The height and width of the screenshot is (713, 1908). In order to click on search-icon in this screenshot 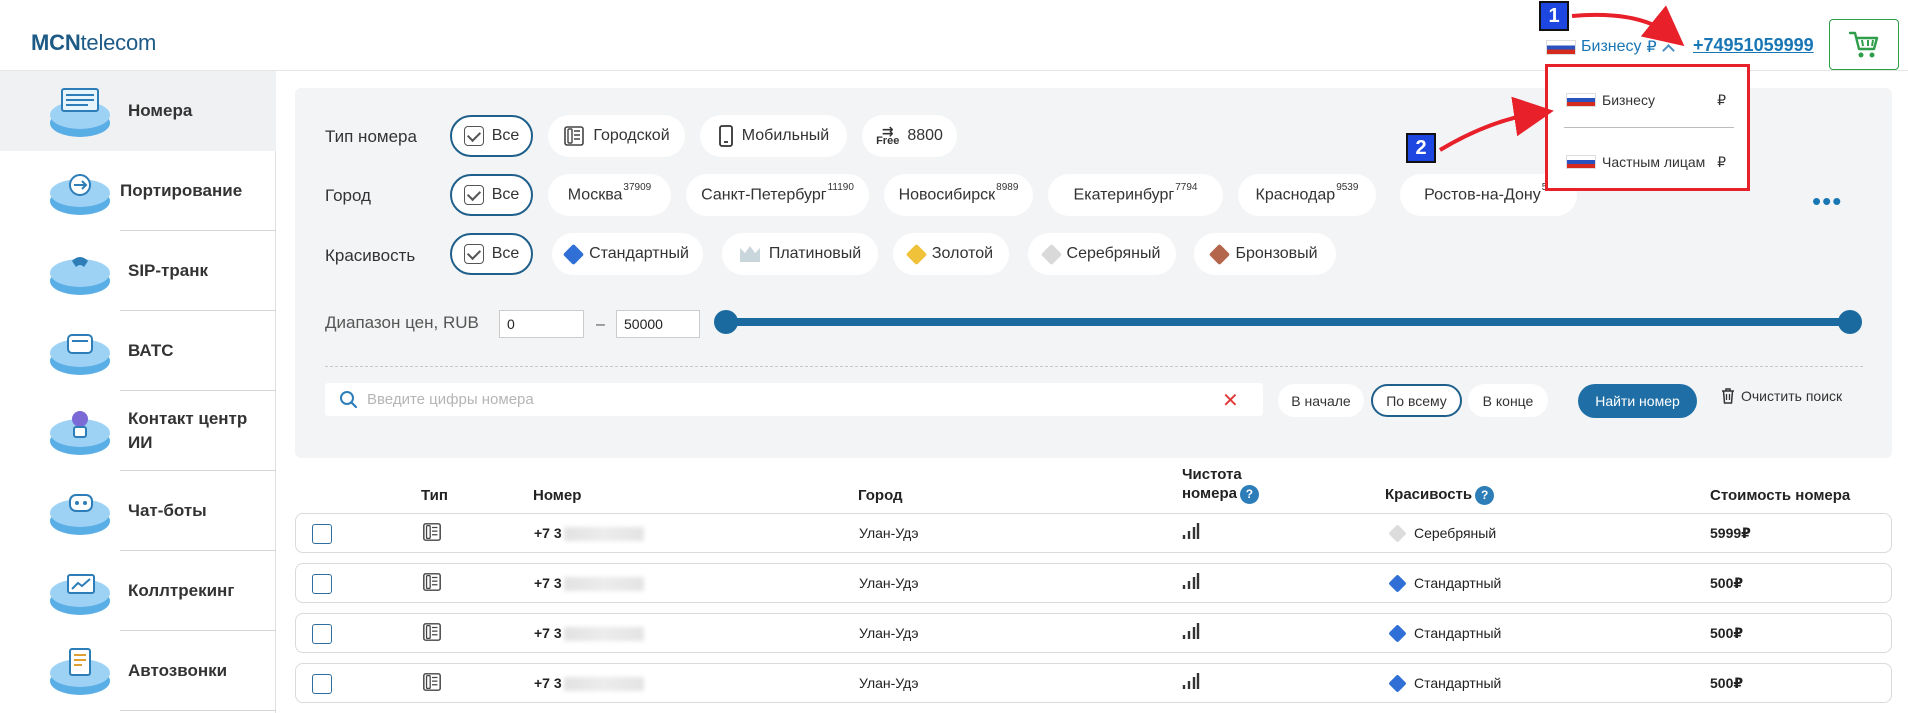, I will do `click(349, 399)`.